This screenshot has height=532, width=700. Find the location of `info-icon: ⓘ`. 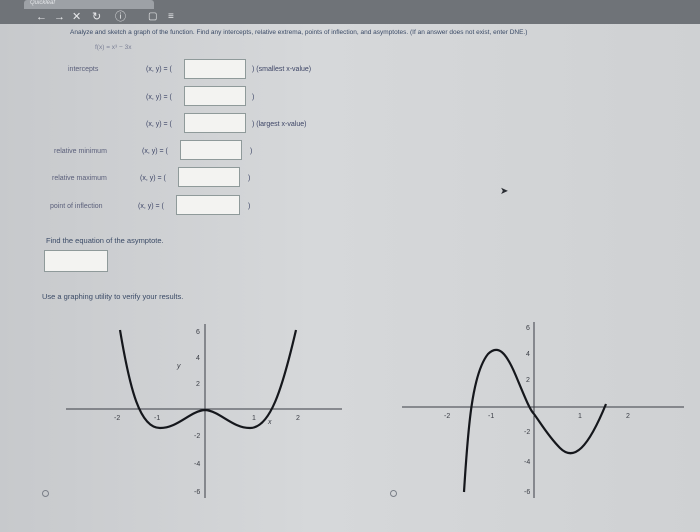

info-icon: ⓘ is located at coordinates (120, 17).